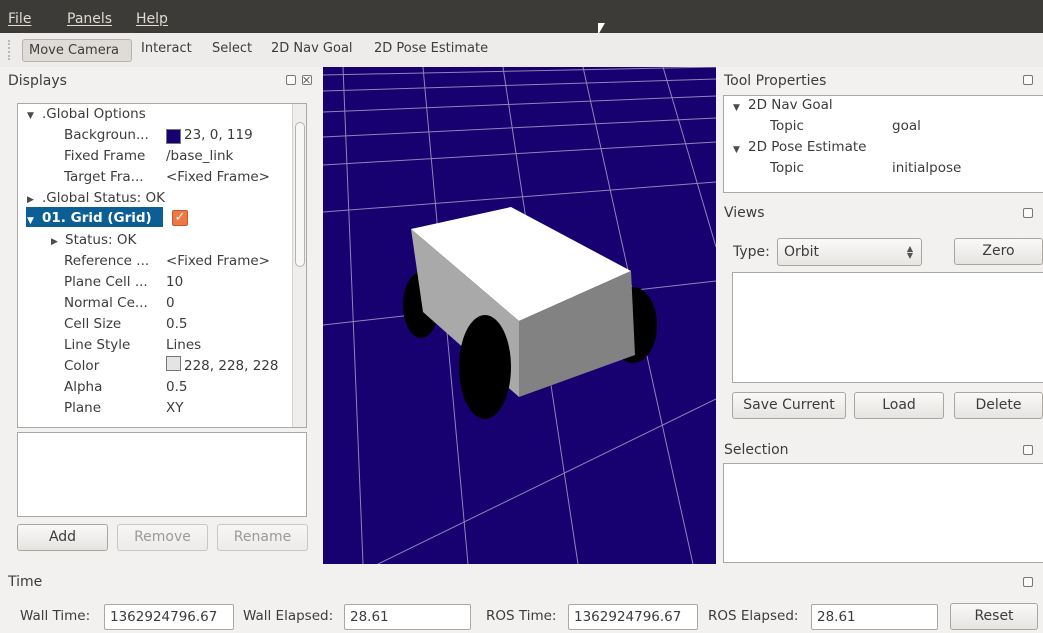  What do you see at coordinates (218, 261) in the screenshot?
I see `tree-value-reference-frame: <Fixed Frame>` at bounding box center [218, 261].